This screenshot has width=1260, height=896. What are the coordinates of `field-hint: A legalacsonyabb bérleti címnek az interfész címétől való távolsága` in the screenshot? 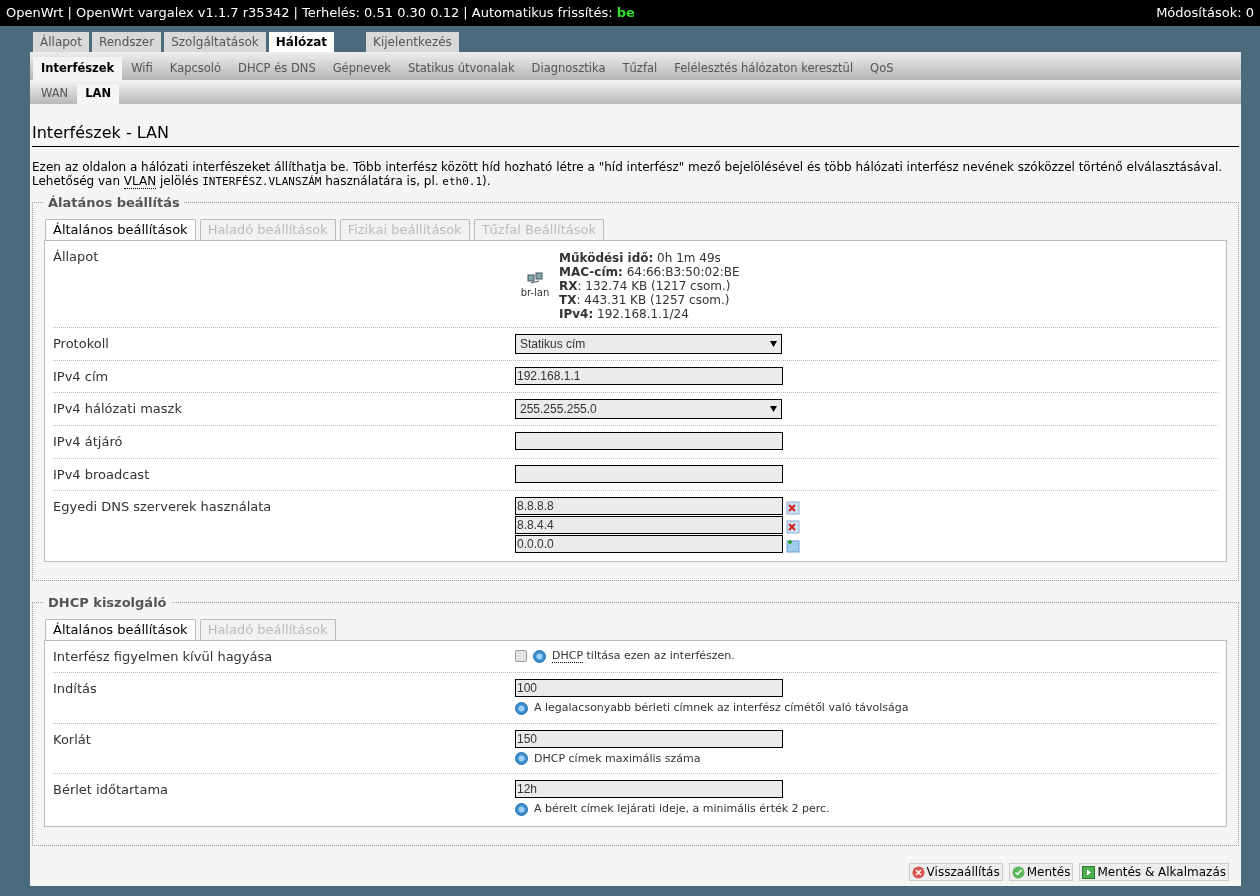 It's located at (721, 708).